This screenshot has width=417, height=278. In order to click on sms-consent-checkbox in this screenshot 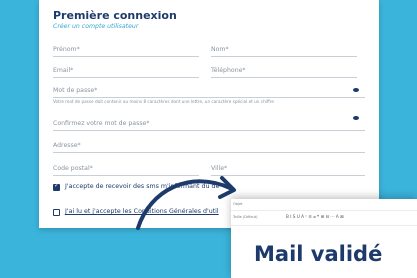, I will do `click(56, 186)`.